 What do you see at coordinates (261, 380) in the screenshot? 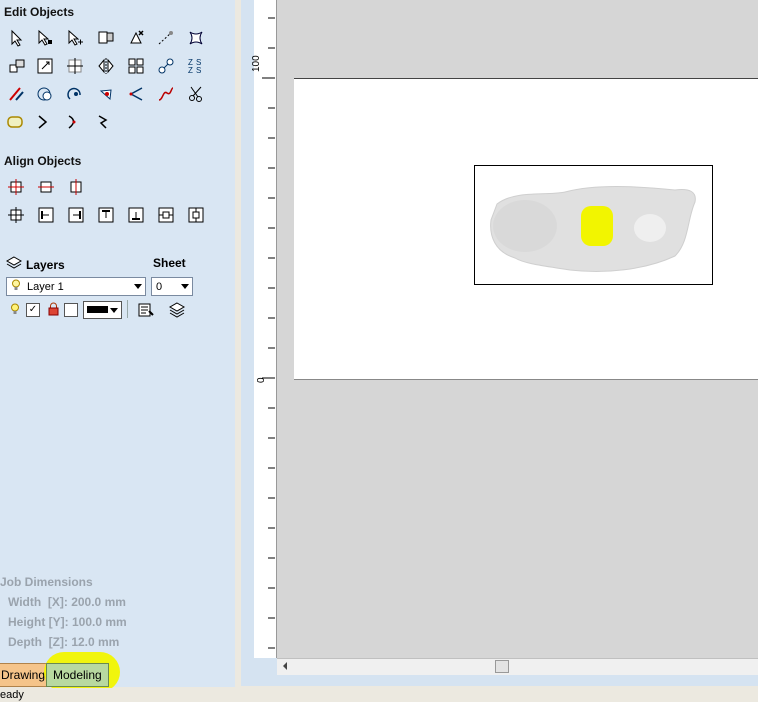
I see `ruler-label-0: 0` at bounding box center [261, 380].